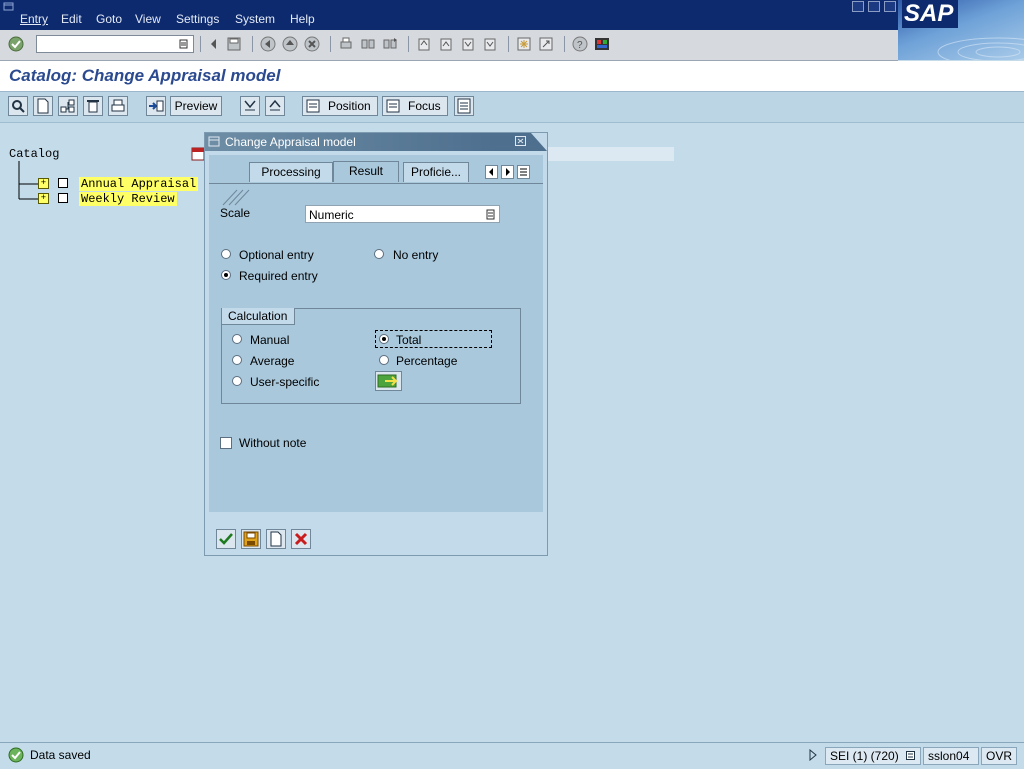  What do you see at coordinates (509, 172) in the screenshot?
I see `tab-navigation-icons` at bounding box center [509, 172].